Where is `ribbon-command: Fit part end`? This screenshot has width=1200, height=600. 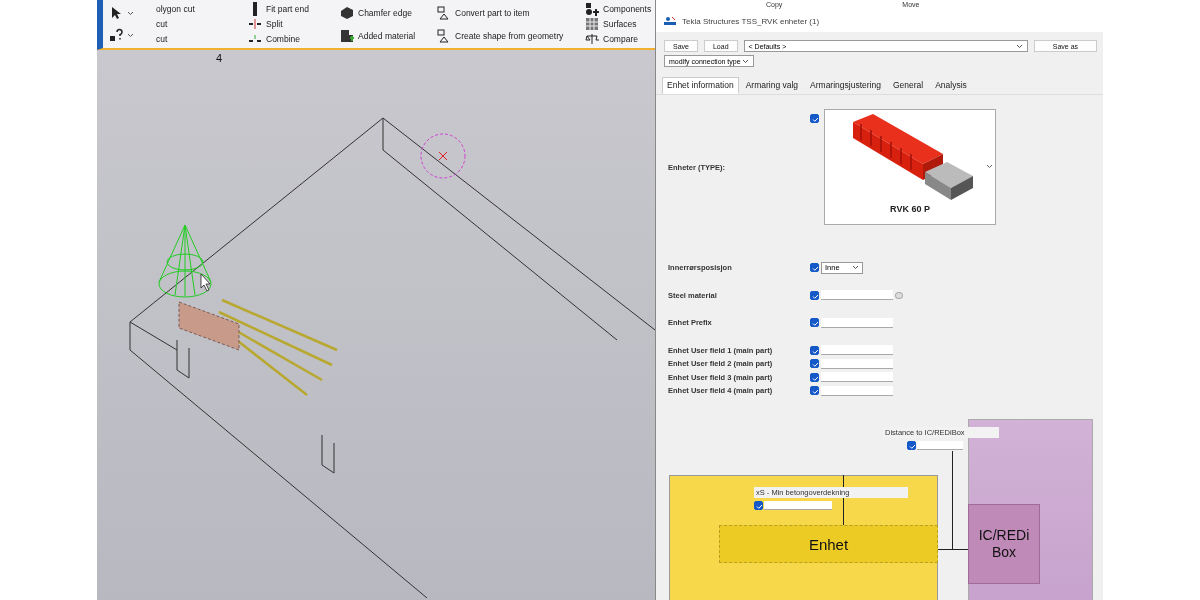 ribbon-command: Fit part end is located at coordinates (283, 8).